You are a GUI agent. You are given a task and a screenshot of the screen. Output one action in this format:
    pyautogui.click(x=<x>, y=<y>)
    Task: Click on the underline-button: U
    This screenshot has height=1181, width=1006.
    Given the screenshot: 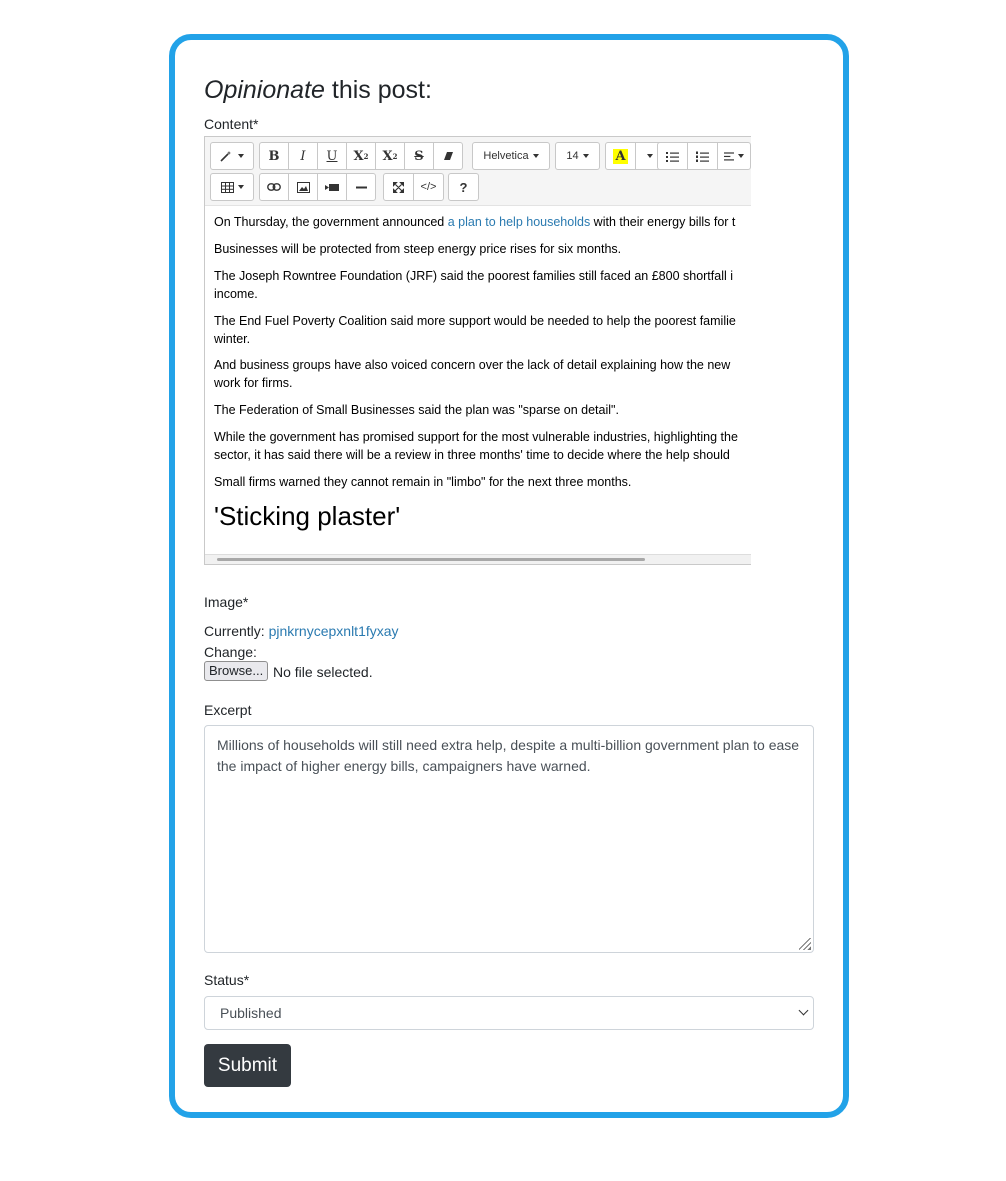 What is the action you would take?
    pyautogui.click(x=332, y=156)
    